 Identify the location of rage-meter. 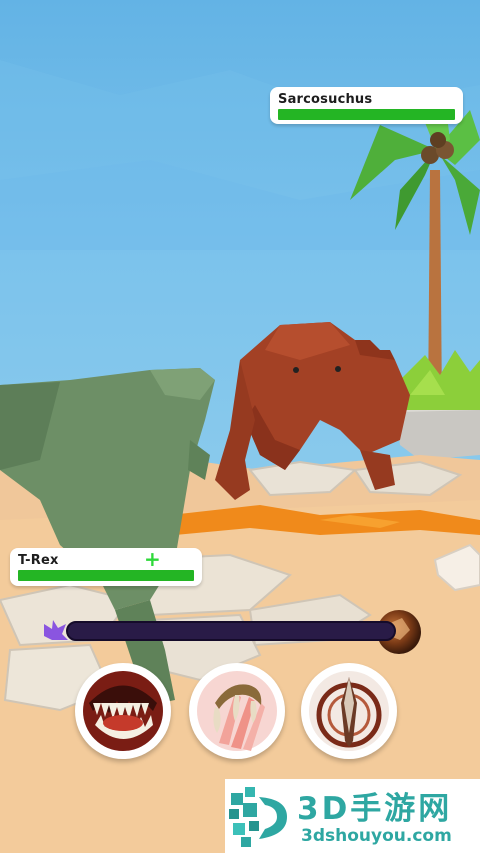
(231, 631).